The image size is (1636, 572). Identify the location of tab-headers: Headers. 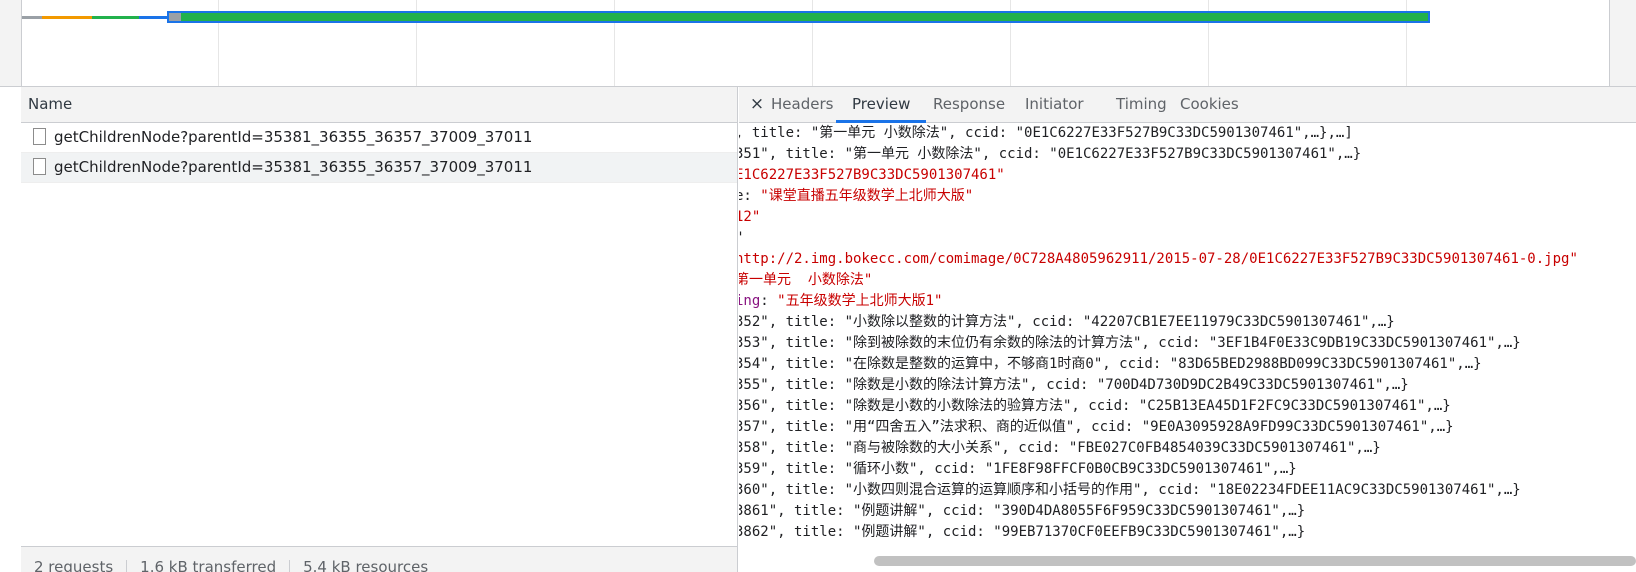
(802, 104).